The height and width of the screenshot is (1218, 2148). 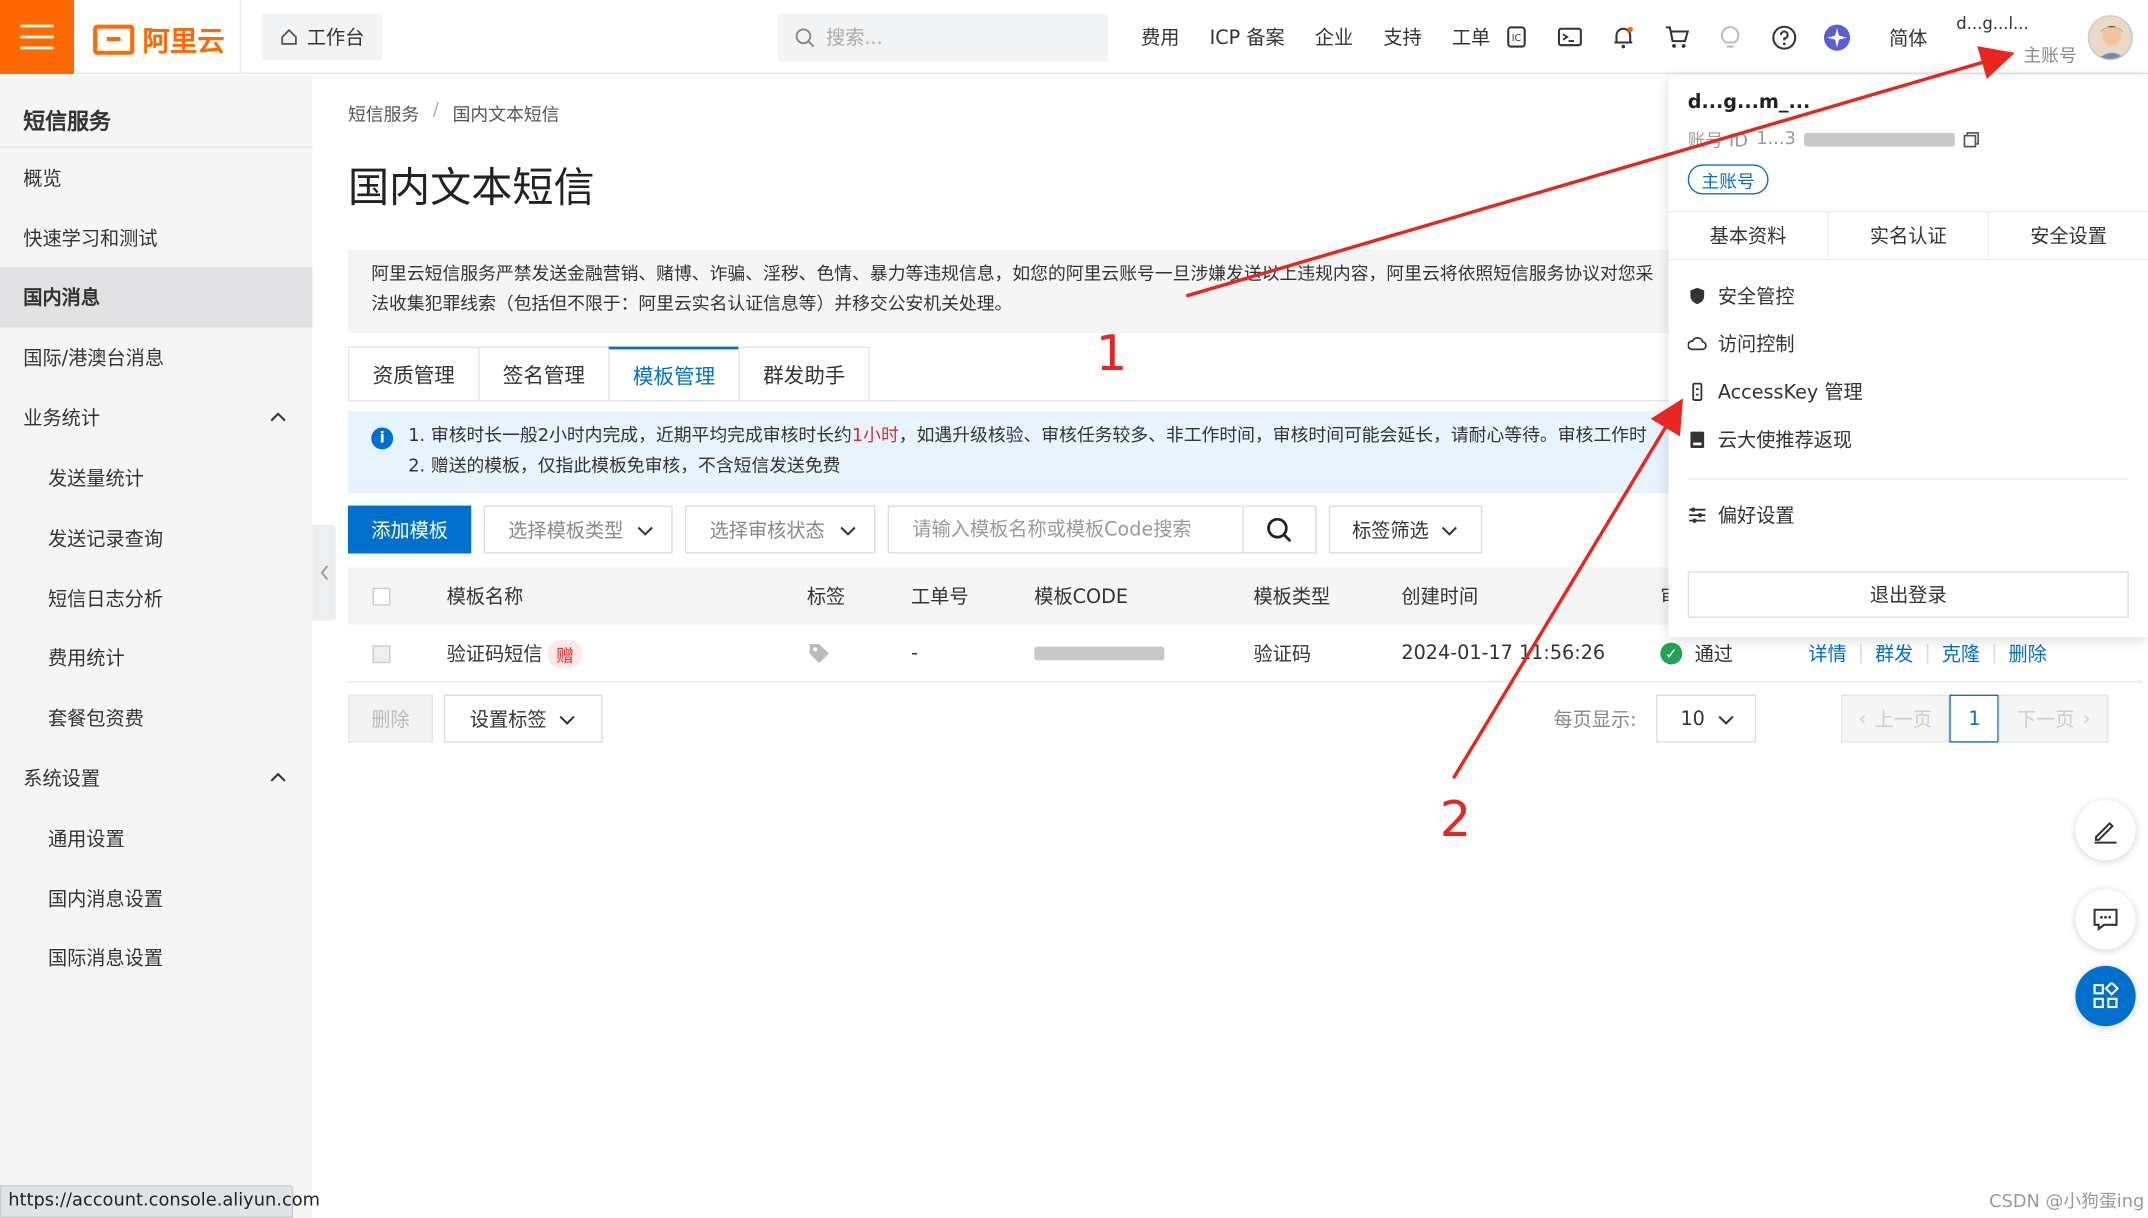 What do you see at coordinates (1961, 653) in the screenshot?
I see `clone-link: 克隆` at bounding box center [1961, 653].